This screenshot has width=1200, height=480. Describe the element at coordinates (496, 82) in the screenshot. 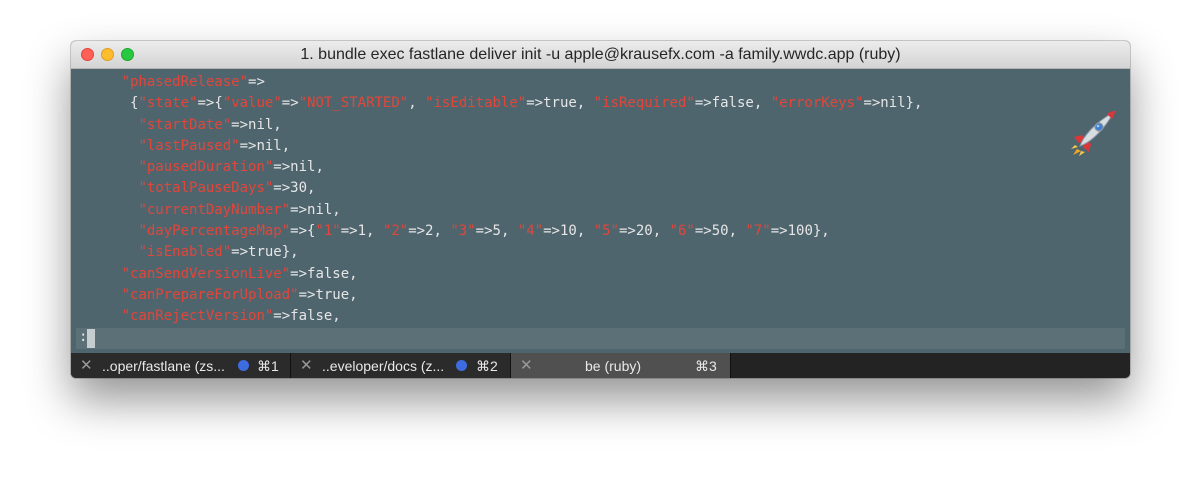

I see `terminal-line: "phasedRelease"=>` at that location.